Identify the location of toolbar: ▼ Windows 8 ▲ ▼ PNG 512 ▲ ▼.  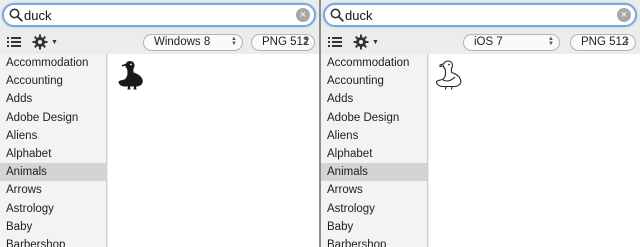
(159, 42).